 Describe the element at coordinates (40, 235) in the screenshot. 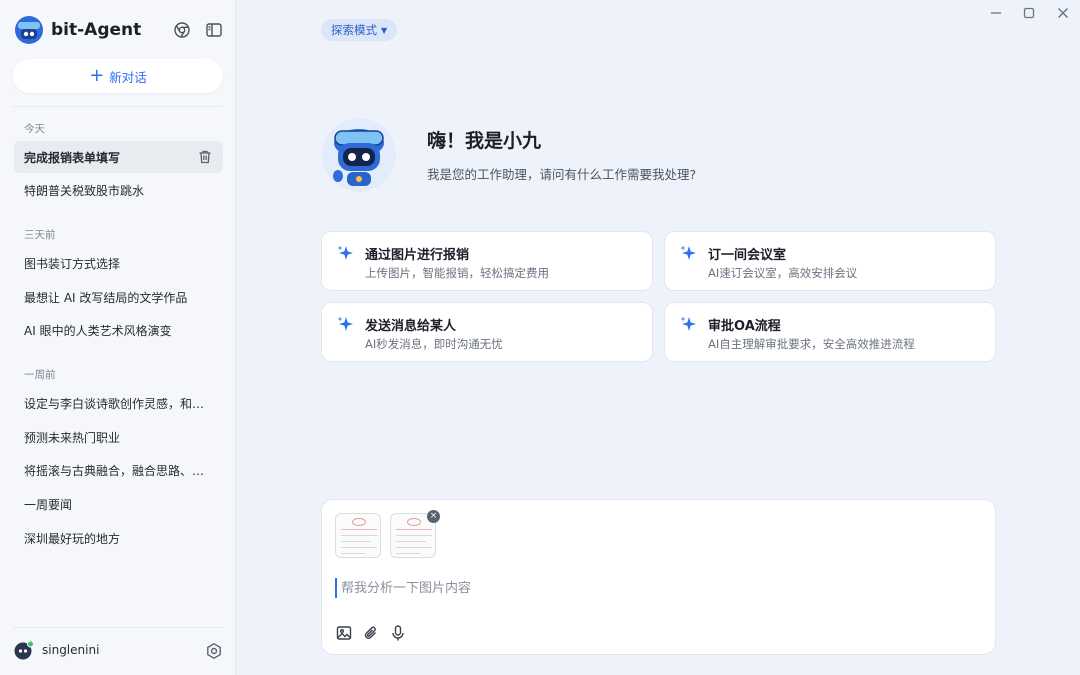

I see `history-group-label: 三天前` at that location.